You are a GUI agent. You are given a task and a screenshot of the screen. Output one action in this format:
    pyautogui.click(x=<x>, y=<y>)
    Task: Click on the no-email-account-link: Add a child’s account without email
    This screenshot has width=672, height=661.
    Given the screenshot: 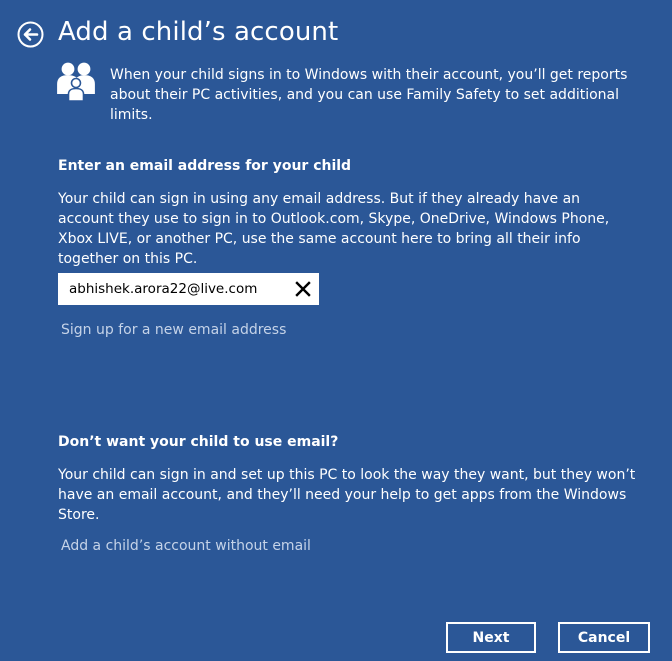 What is the action you would take?
    pyautogui.click(x=186, y=546)
    